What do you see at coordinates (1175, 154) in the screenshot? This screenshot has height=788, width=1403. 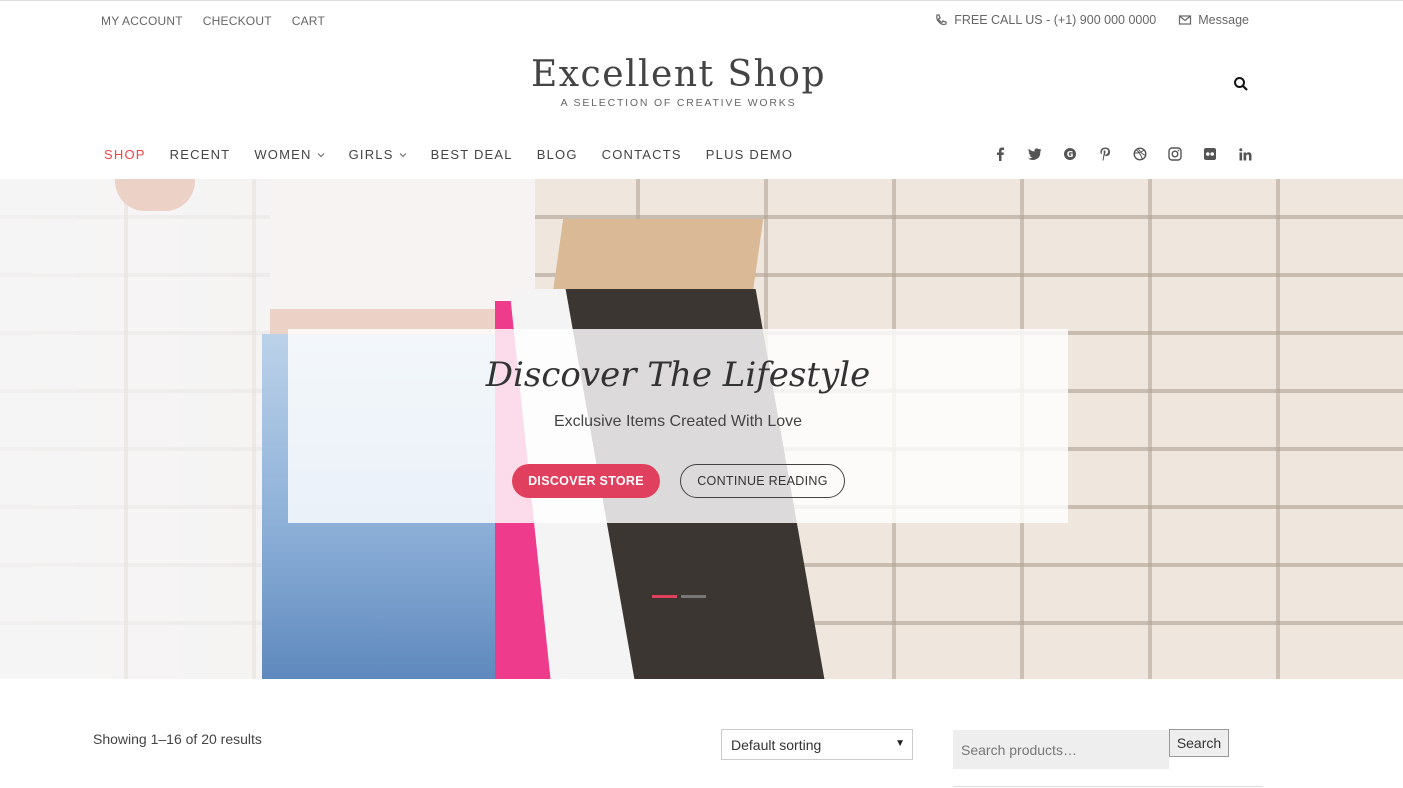 I see `instagram-icon` at bounding box center [1175, 154].